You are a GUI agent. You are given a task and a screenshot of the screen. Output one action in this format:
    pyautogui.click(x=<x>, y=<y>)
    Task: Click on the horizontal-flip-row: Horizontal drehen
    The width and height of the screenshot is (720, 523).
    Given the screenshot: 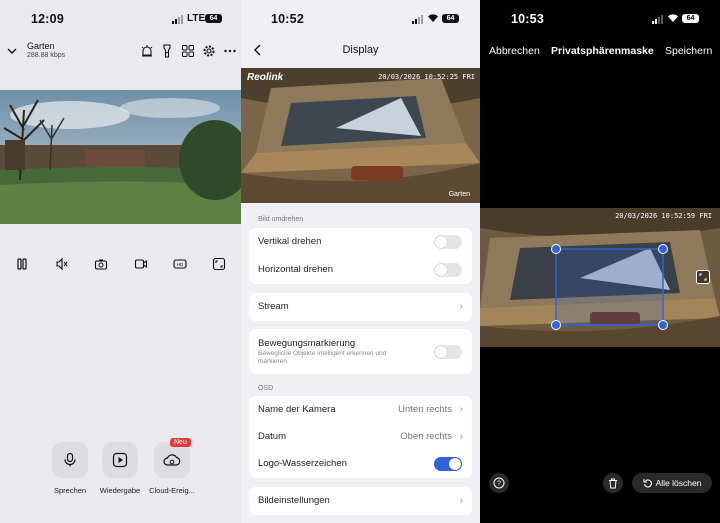 What is the action you would take?
    pyautogui.click(x=360, y=270)
    